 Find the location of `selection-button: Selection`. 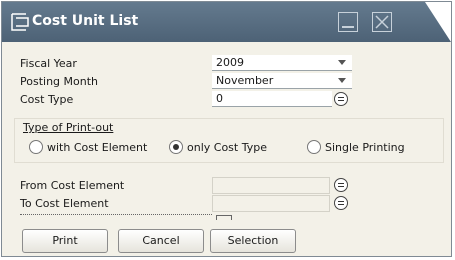

selection-button: Selection is located at coordinates (253, 241).